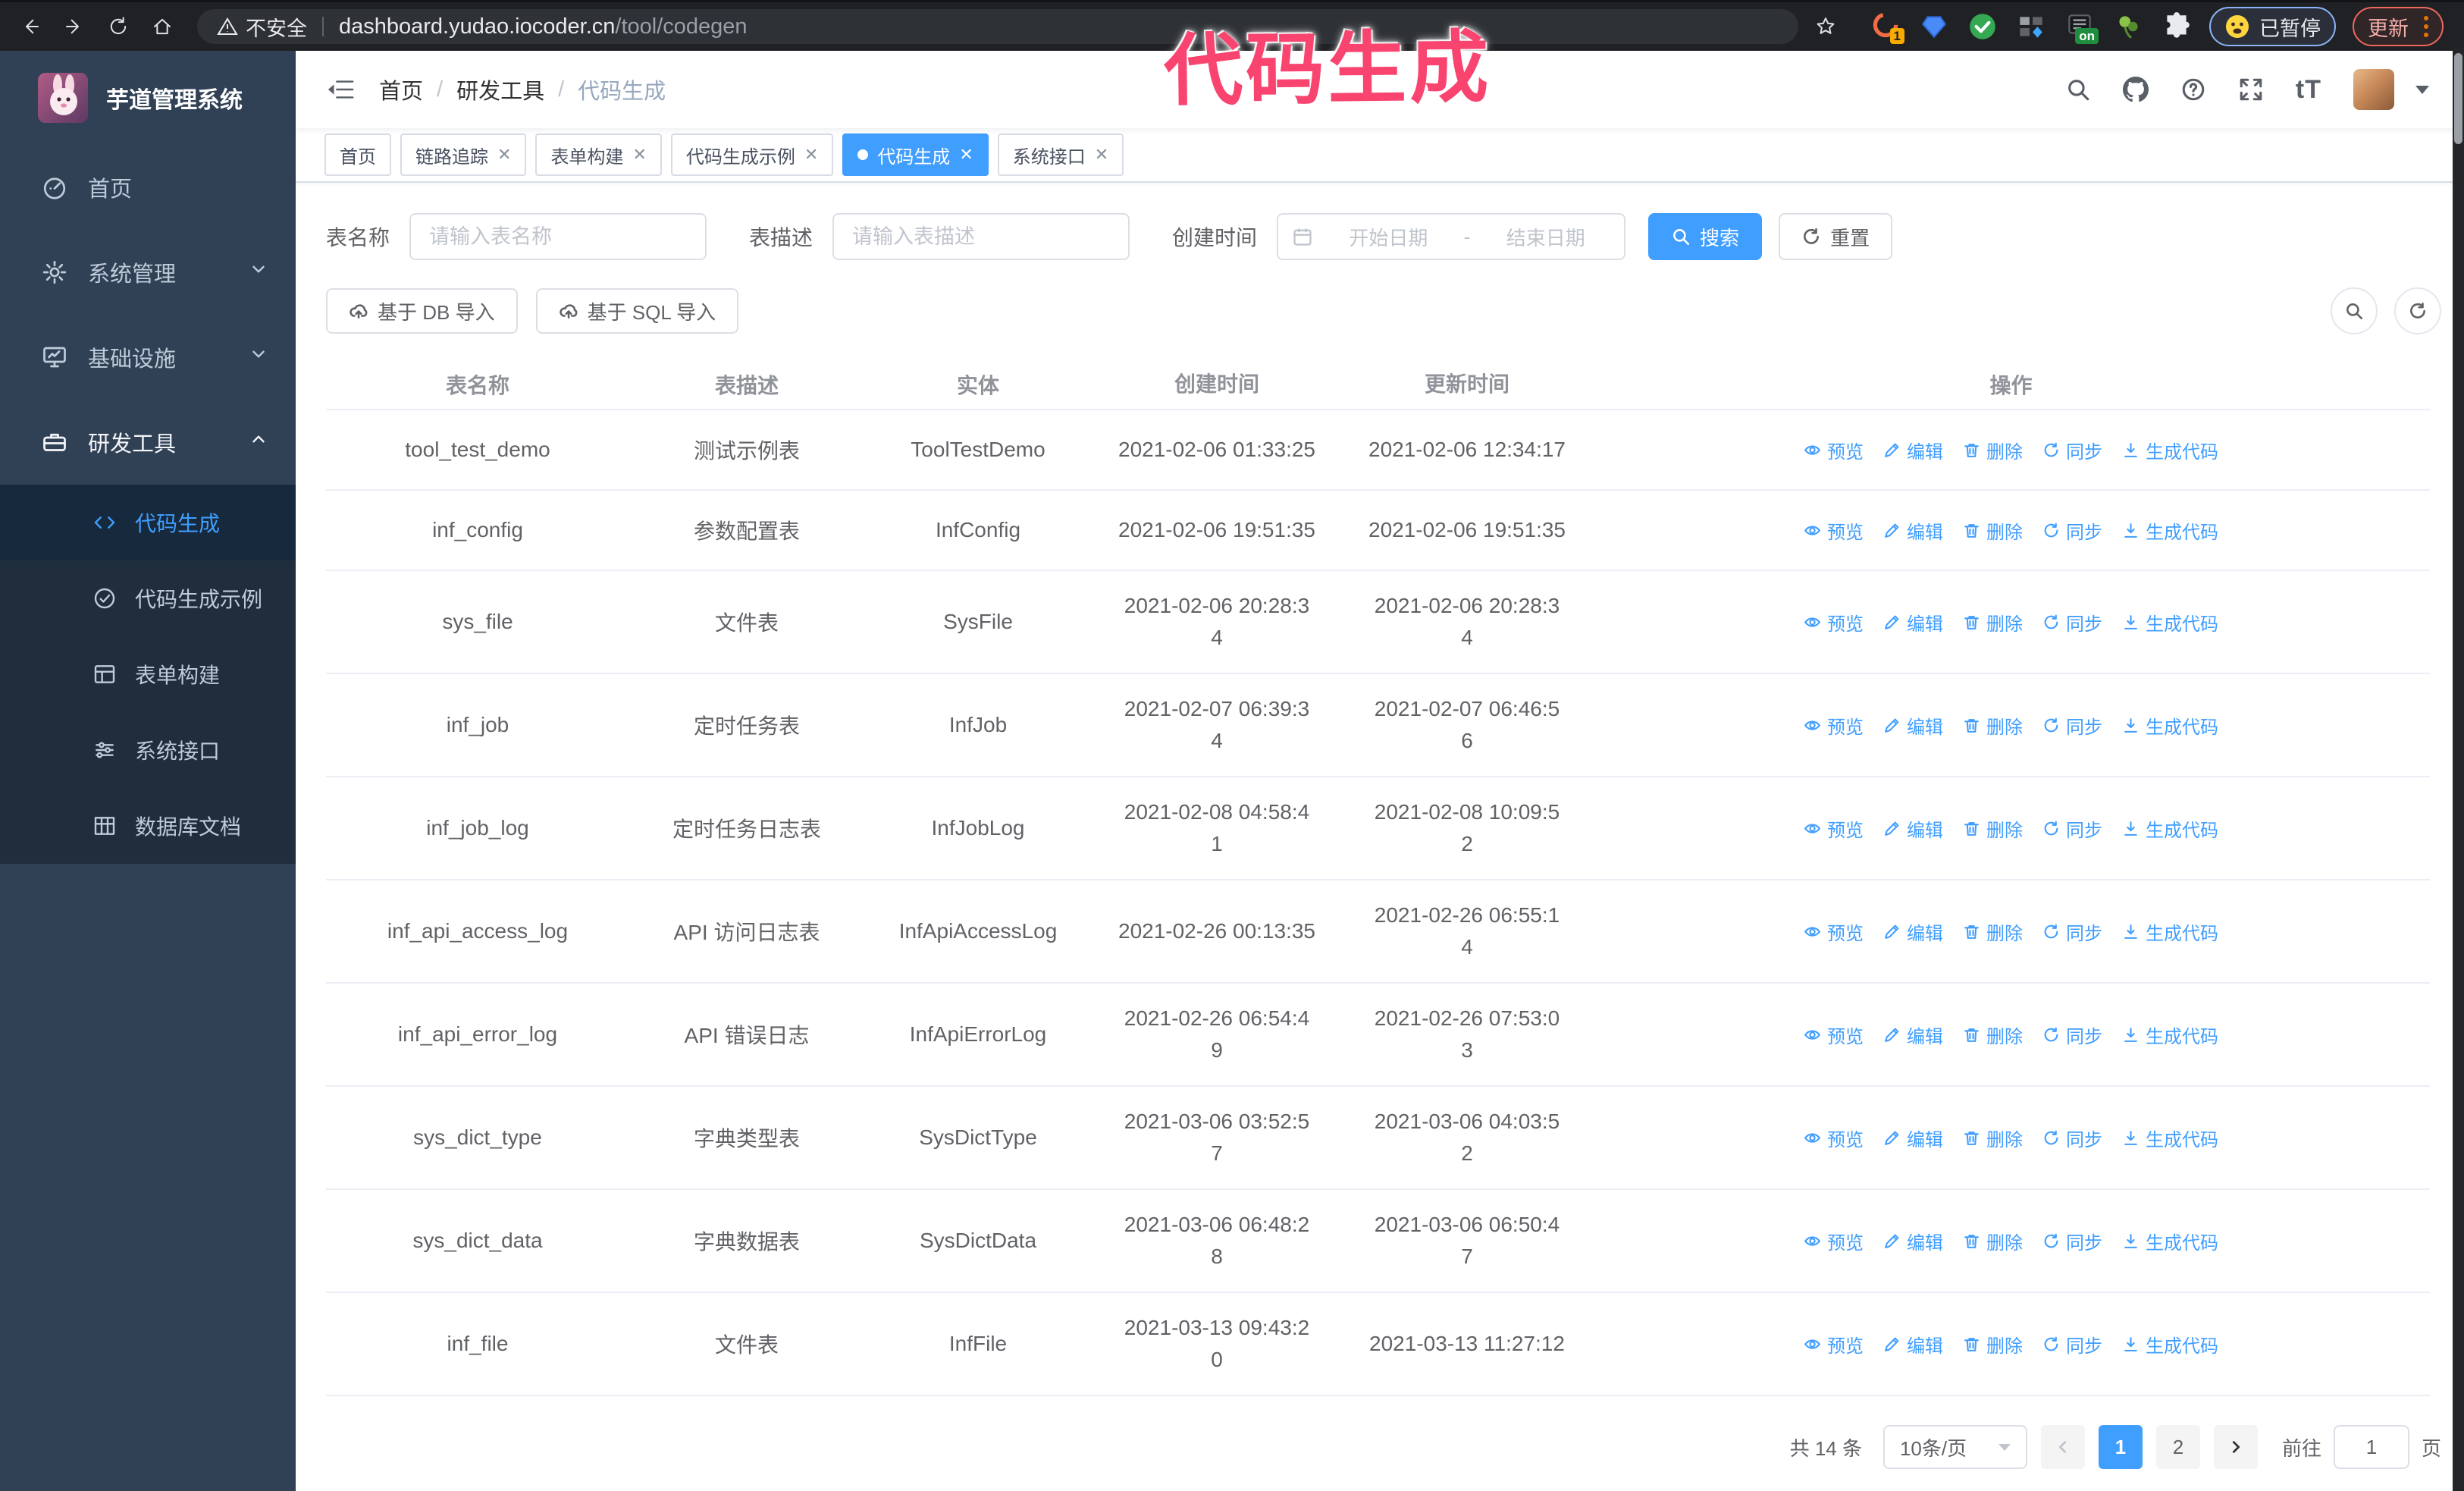 The image size is (2464, 1491). Describe the element at coordinates (2078, 89) in the screenshot. I see `search-icon` at that location.